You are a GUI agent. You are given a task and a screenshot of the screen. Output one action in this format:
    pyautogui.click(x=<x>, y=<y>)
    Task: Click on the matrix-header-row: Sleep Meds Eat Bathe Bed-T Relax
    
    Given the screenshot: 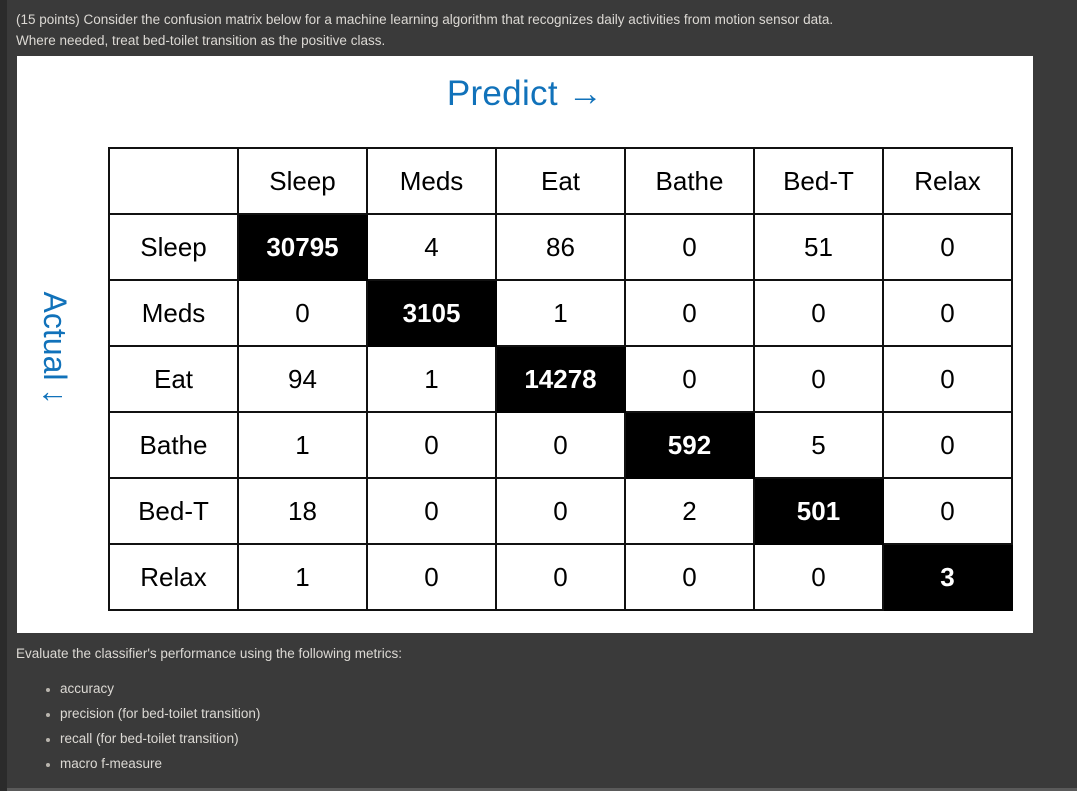 What is the action you would take?
    pyautogui.click(x=560, y=181)
    